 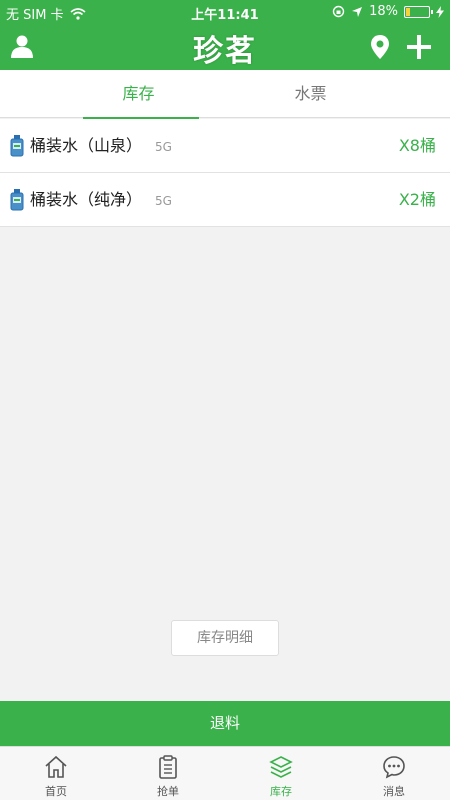 I want to click on item-quantity: X8桶, so click(x=417, y=145).